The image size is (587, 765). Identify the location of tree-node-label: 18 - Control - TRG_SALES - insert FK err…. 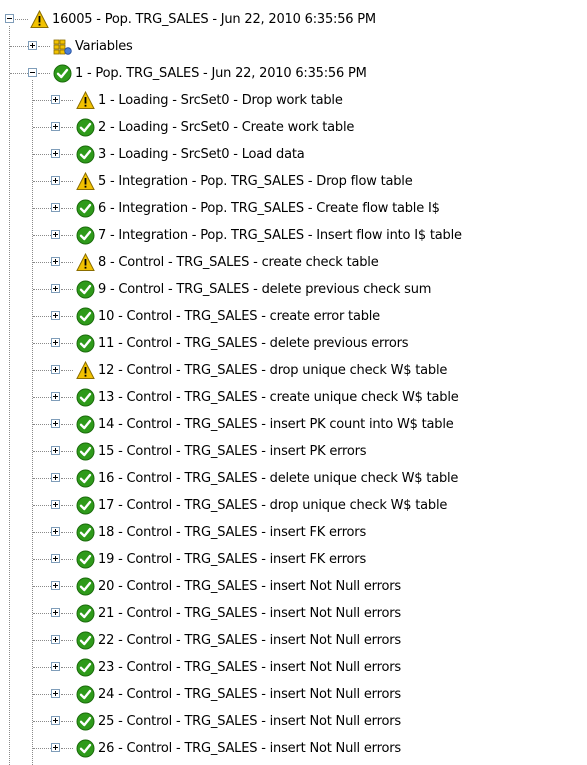
(232, 532).